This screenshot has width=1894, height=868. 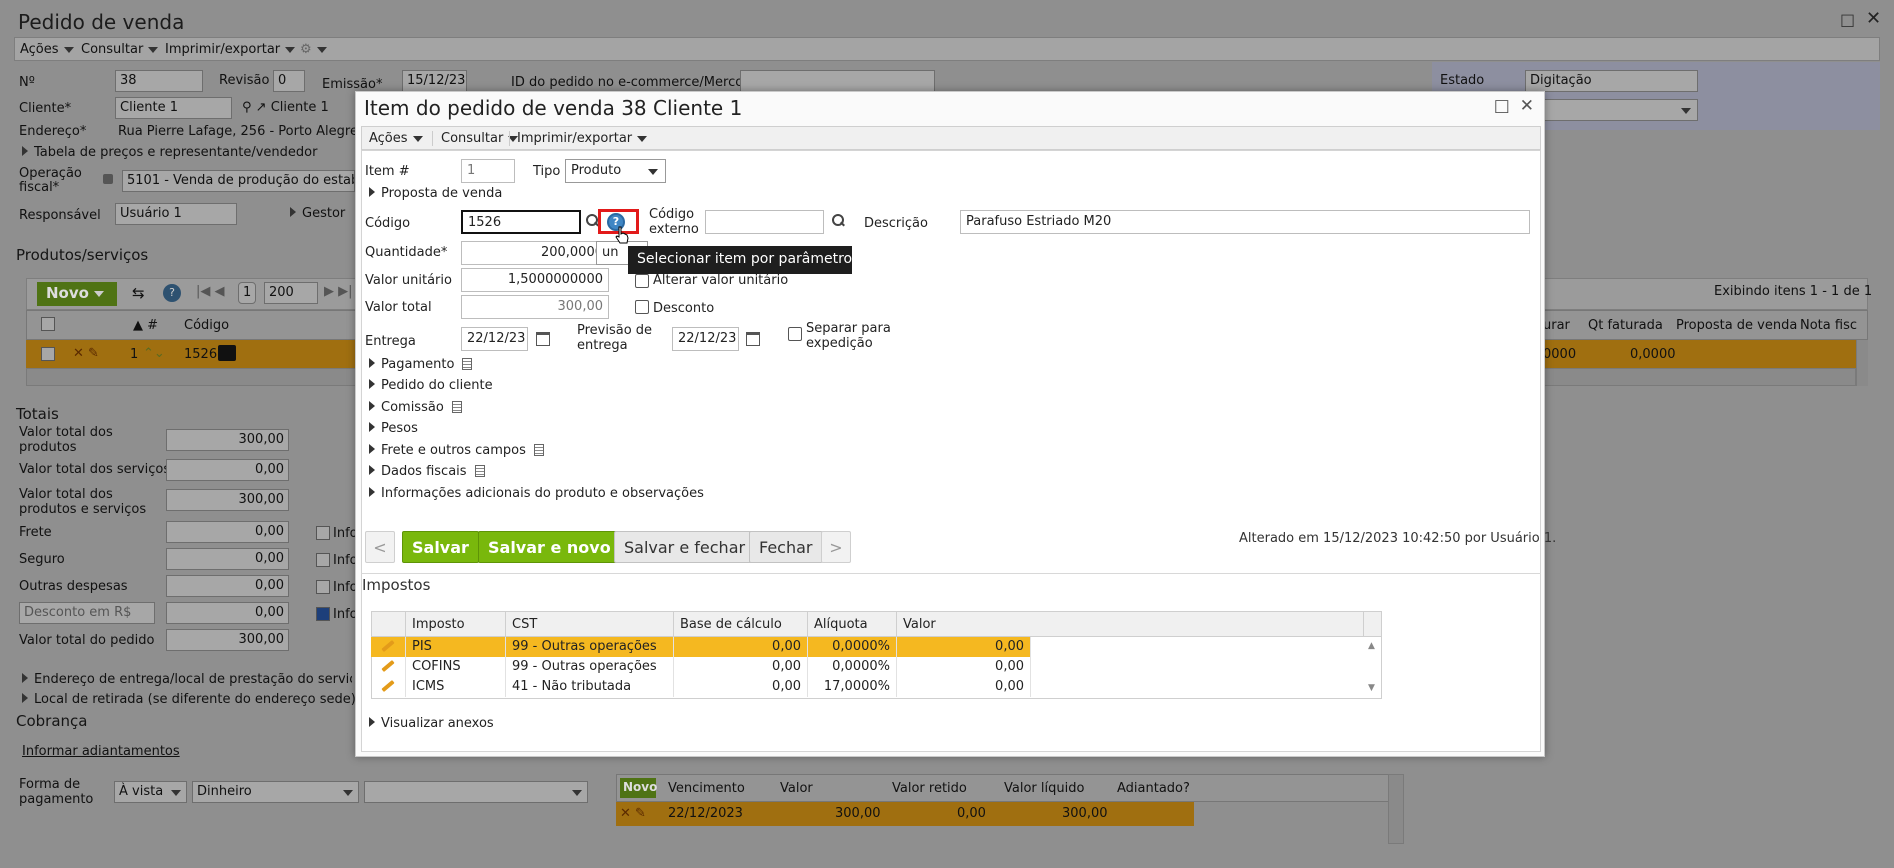 What do you see at coordinates (48, 324) in the screenshot?
I see `select-all-checkbox` at bounding box center [48, 324].